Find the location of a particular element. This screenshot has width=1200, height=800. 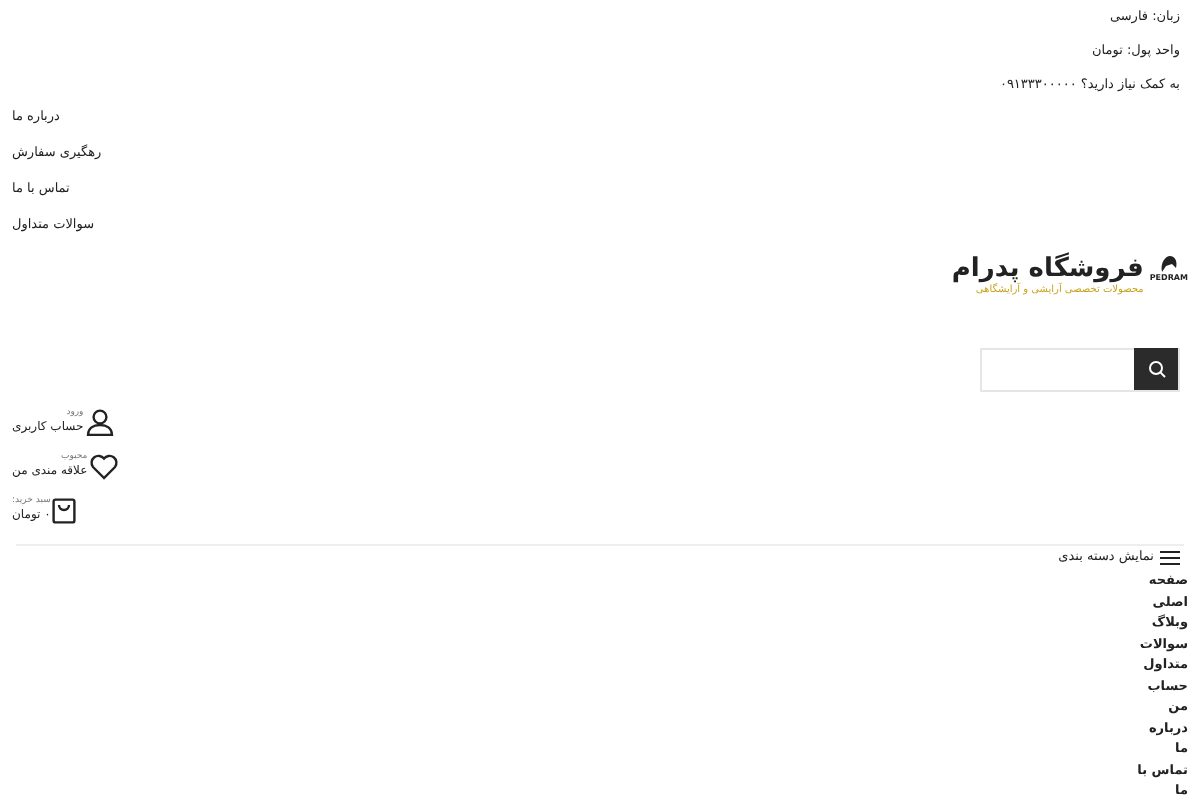

user-icon is located at coordinates (99, 422).